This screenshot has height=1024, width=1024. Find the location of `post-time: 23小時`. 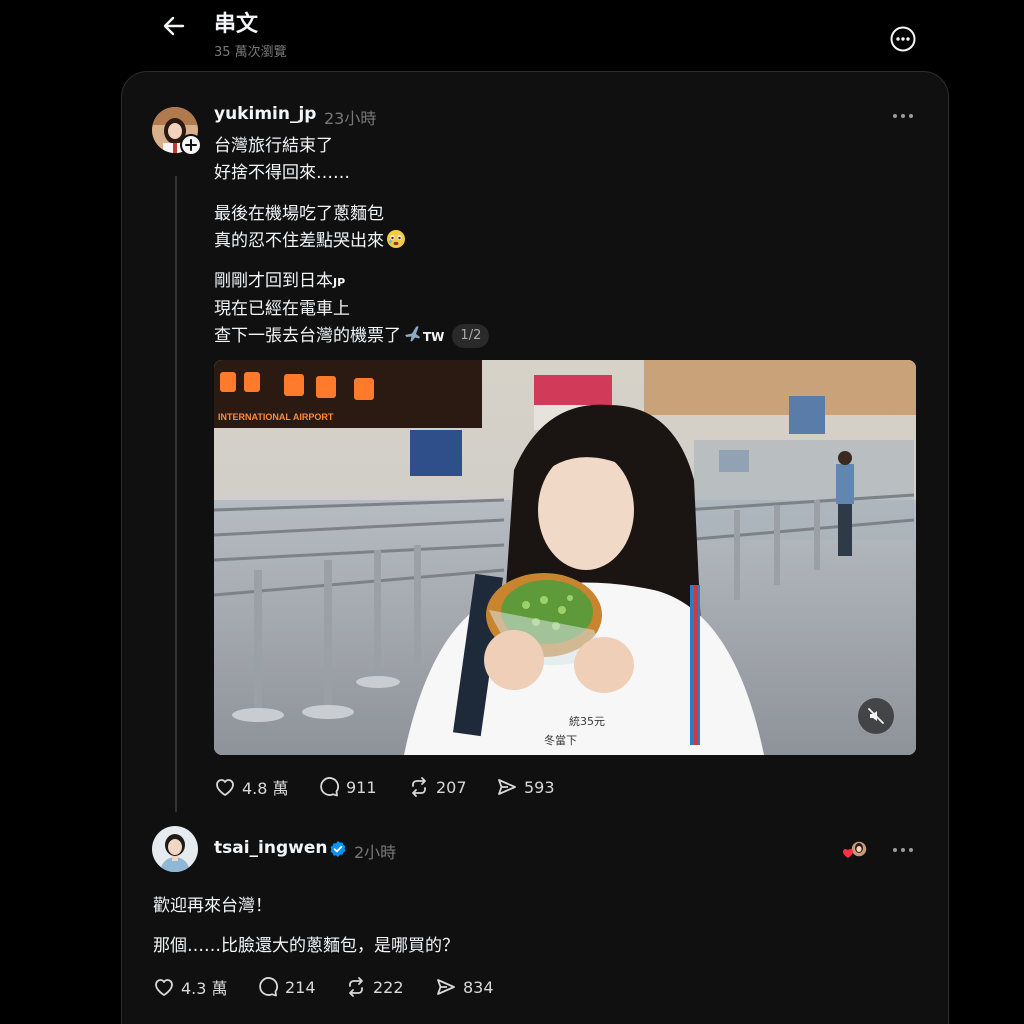

post-time: 23小時 is located at coordinates (350, 118).